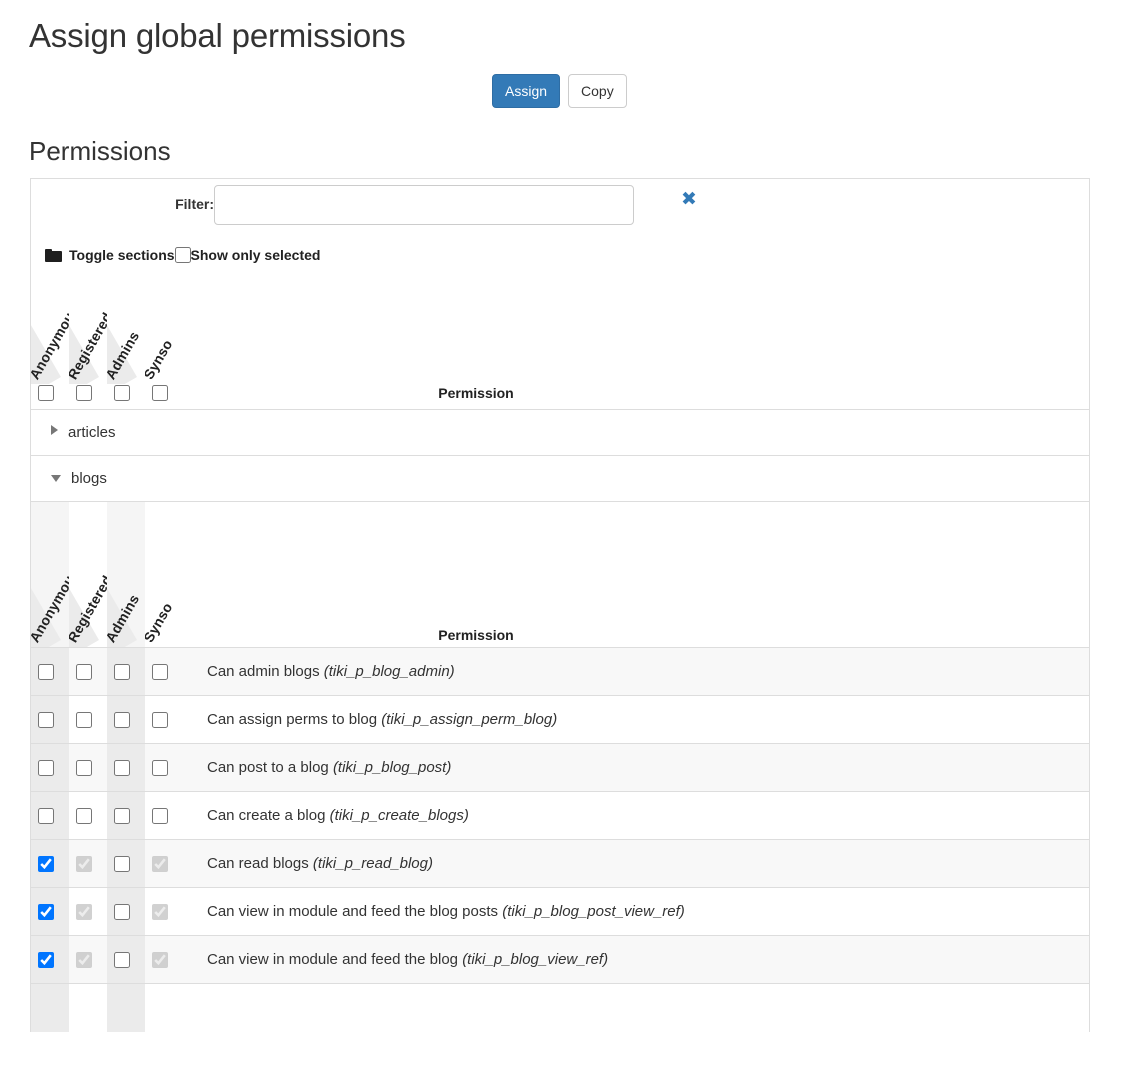  I want to click on show-only-selected-checkbox, so click(182, 255).